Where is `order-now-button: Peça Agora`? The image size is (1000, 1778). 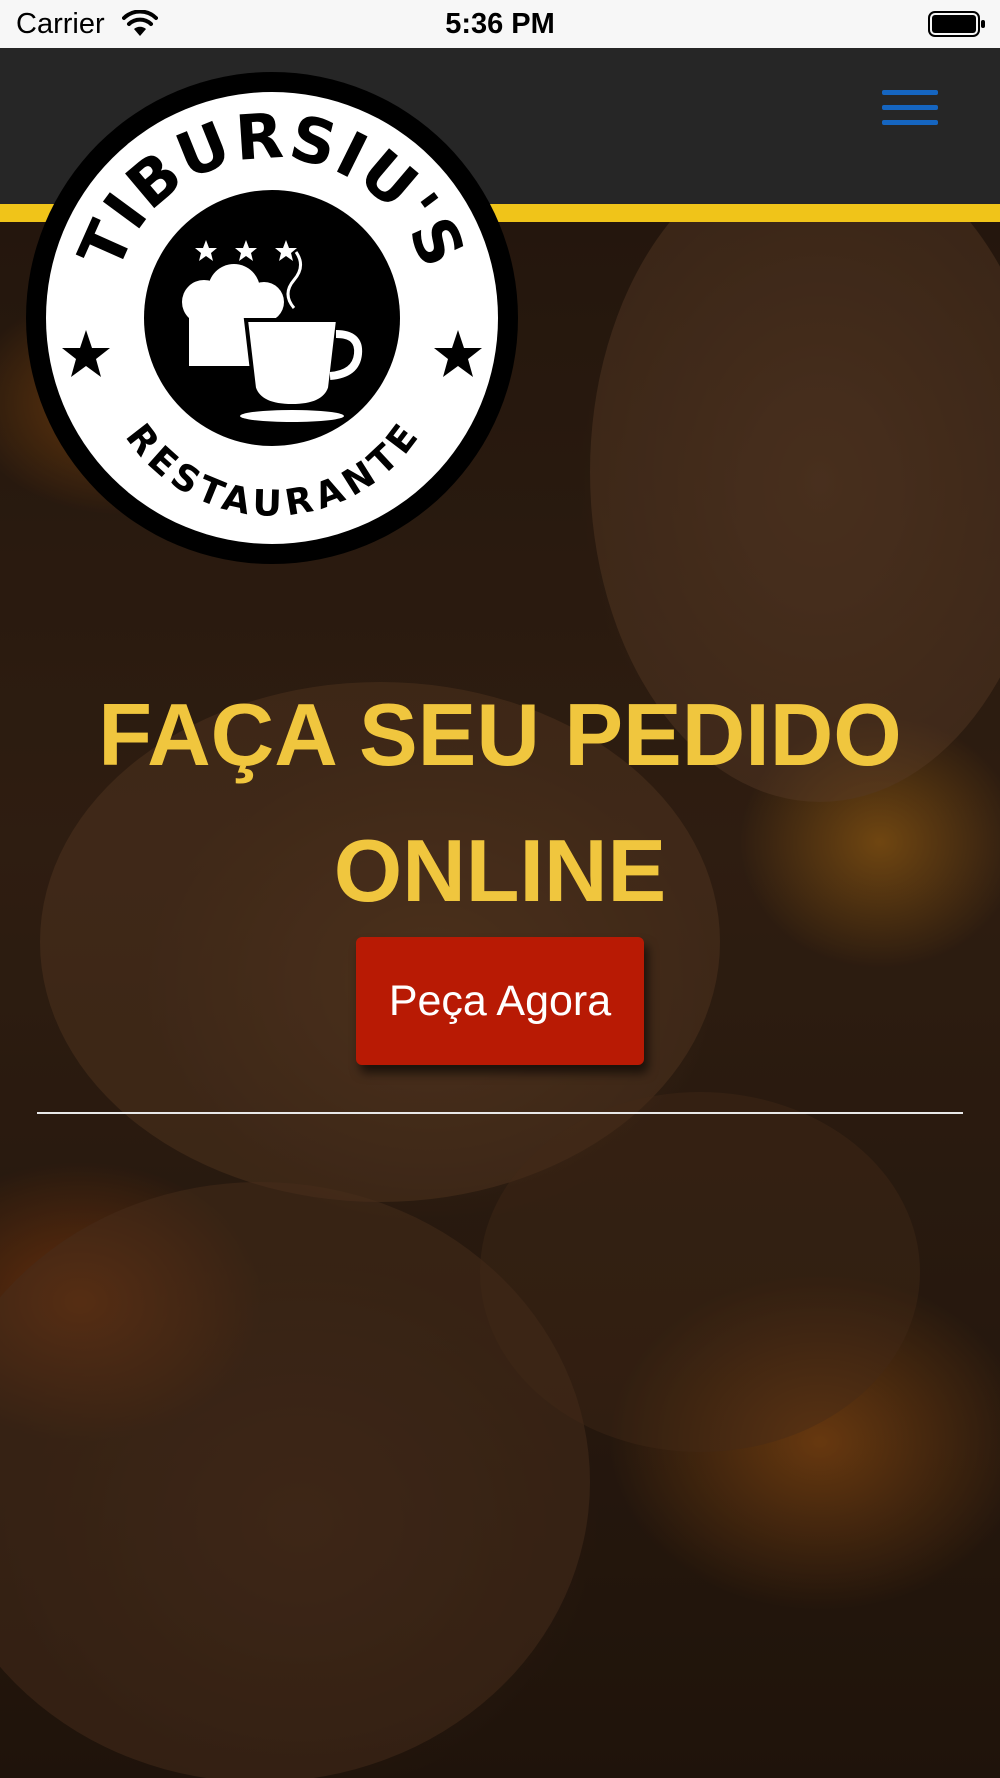 order-now-button: Peça Agora is located at coordinates (500, 1001).